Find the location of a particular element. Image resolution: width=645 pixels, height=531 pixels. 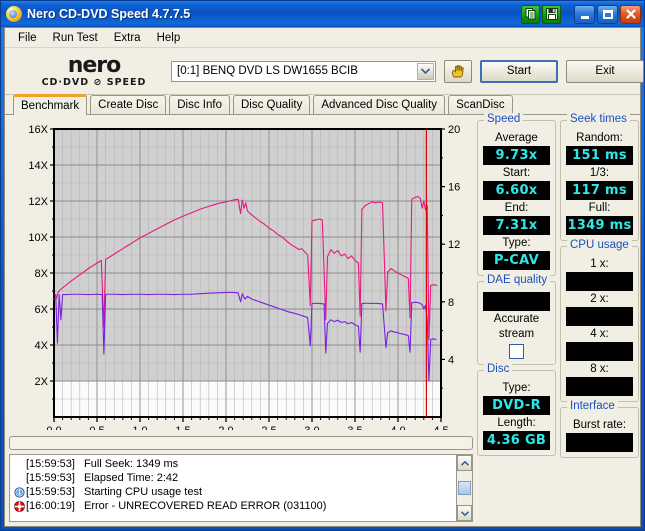

cpu-usage-panel: CPU usage 1 x: 2 x: 4 x: 8 x: is located at coordinates (599, 320).